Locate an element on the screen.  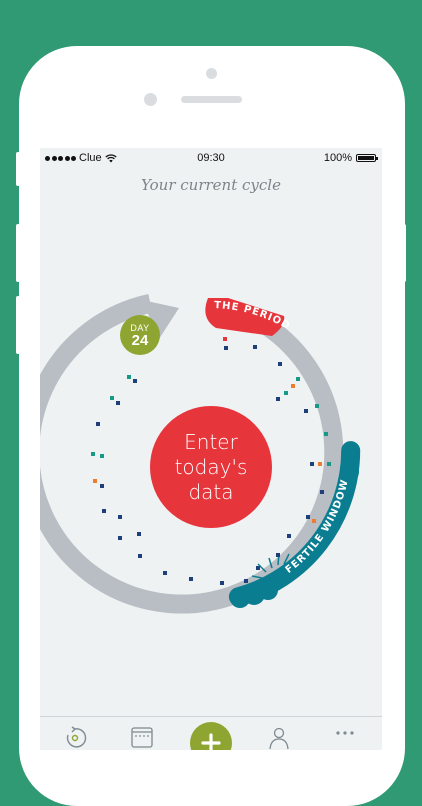
earpiece-speaker is located at coordinates (211, 99).